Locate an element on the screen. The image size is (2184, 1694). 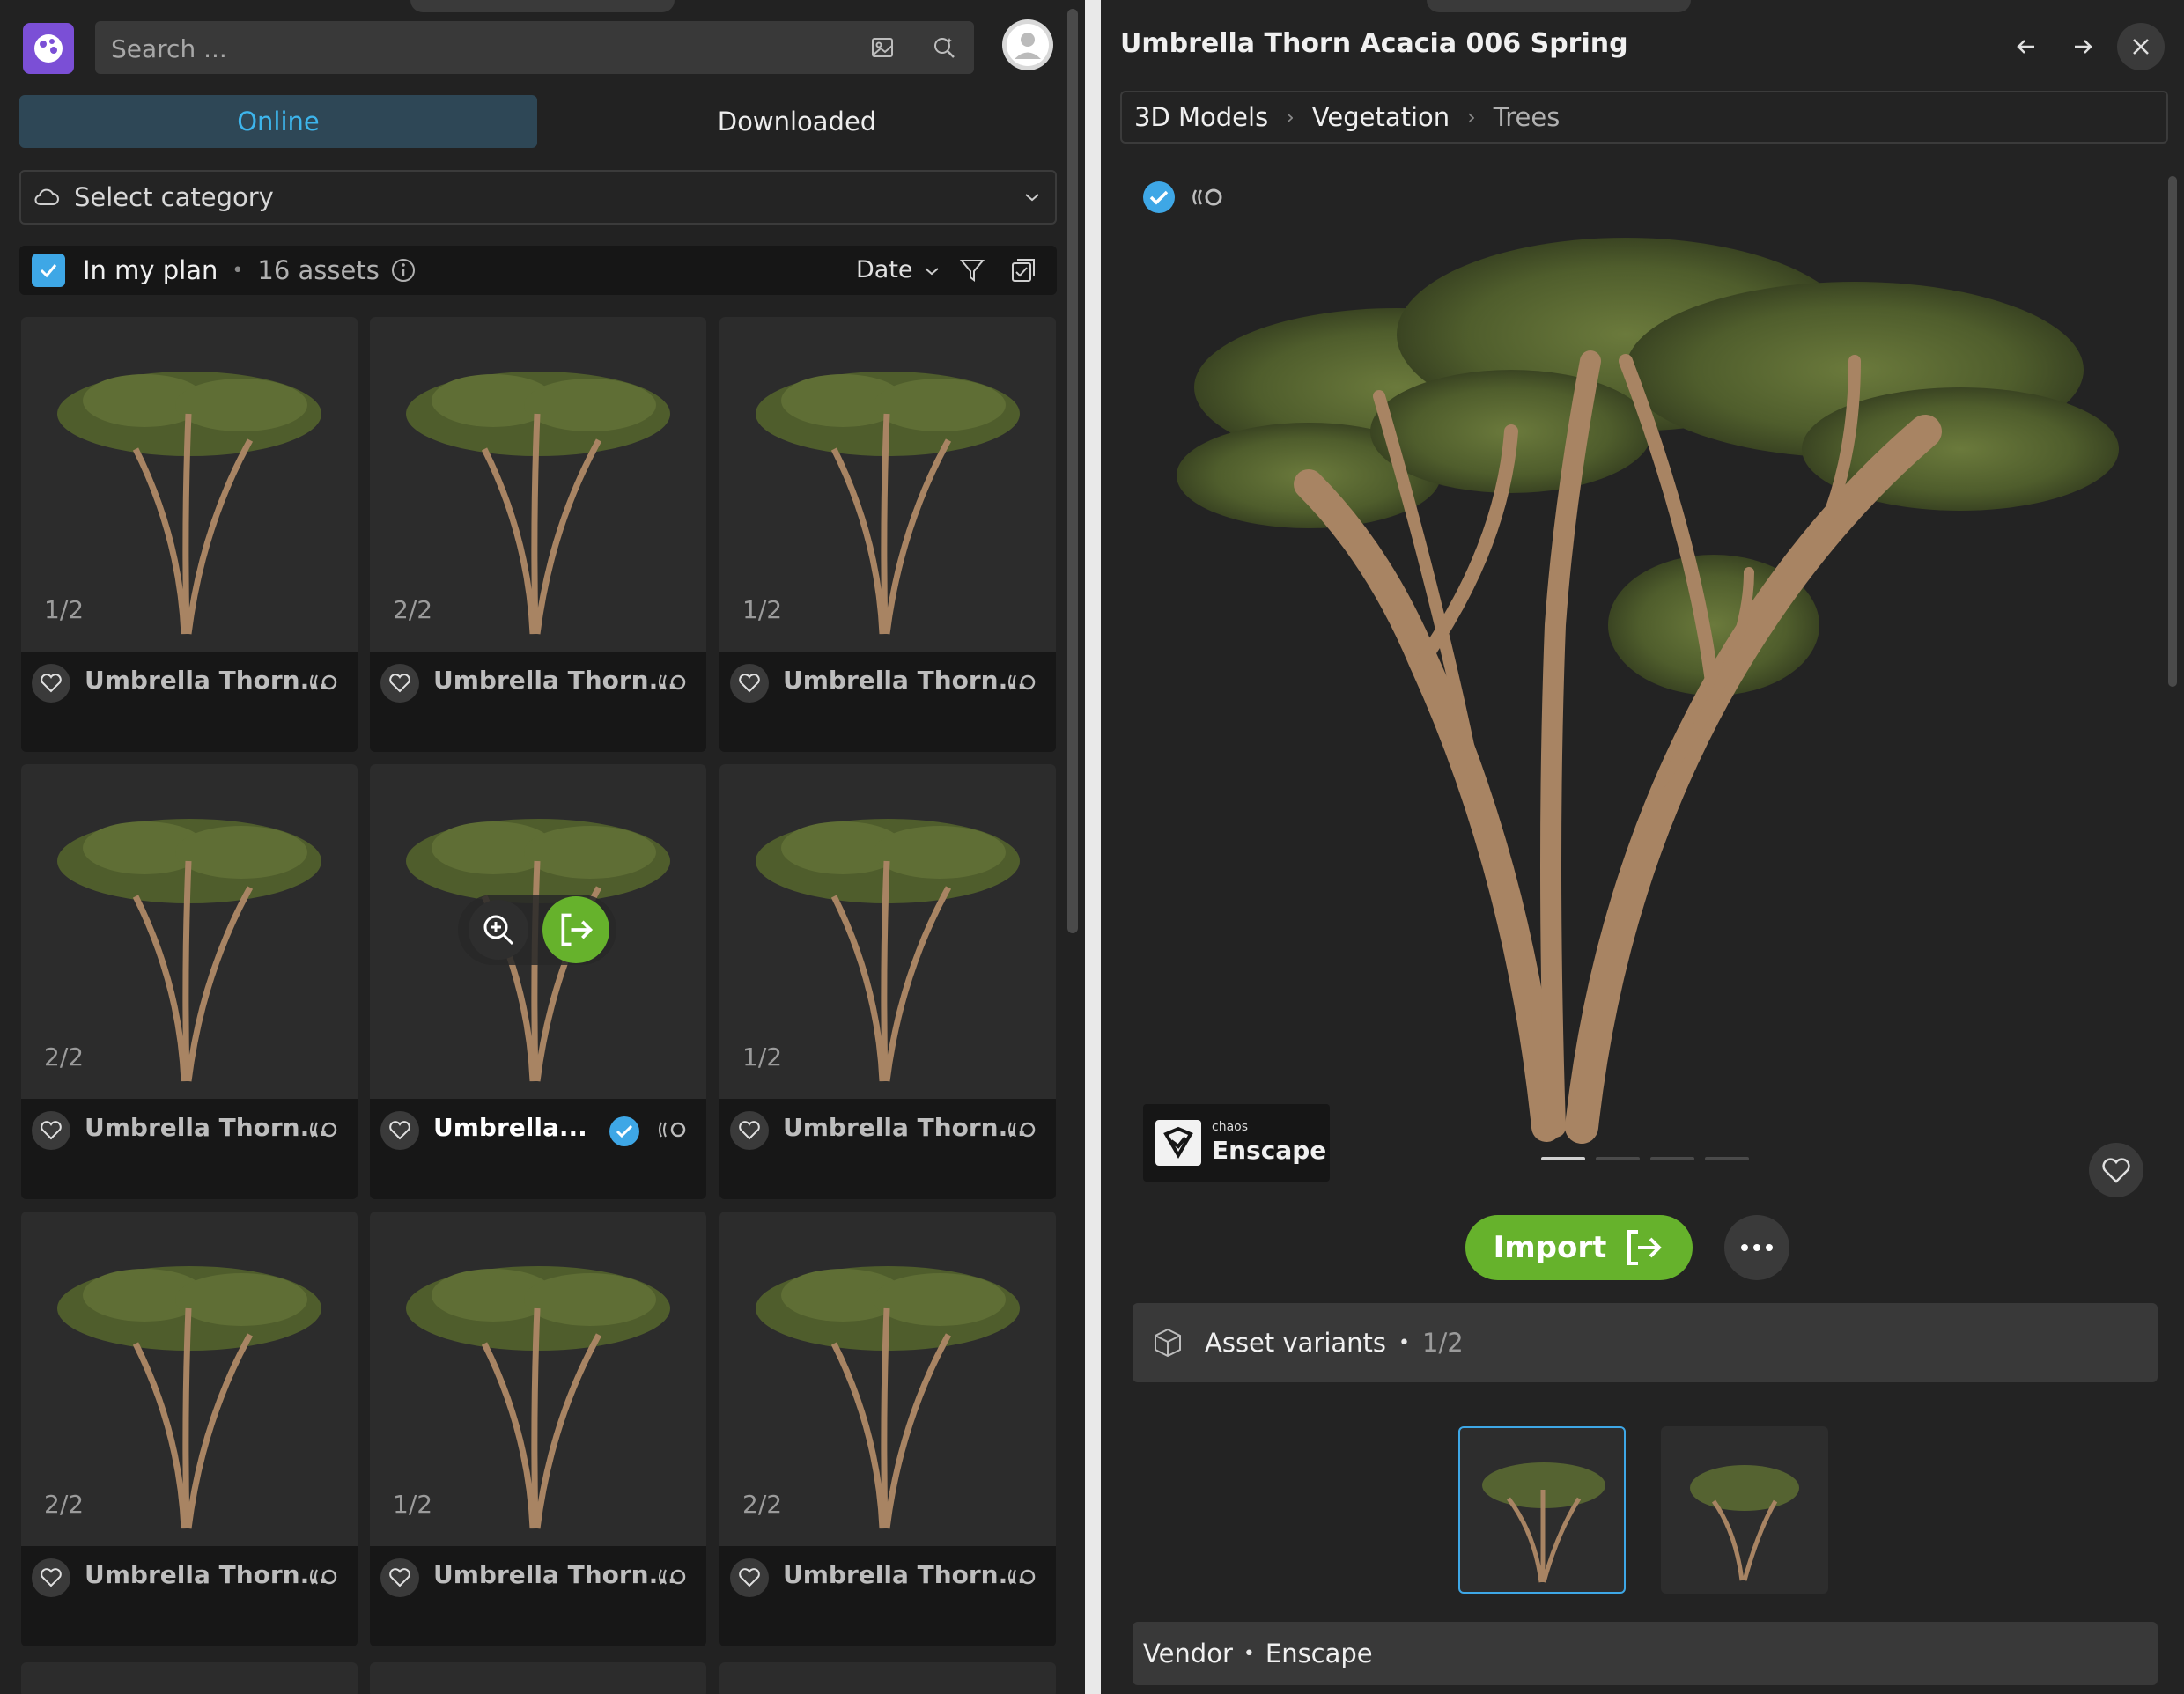
select-all-icon is located at coordinates (1023, 270).